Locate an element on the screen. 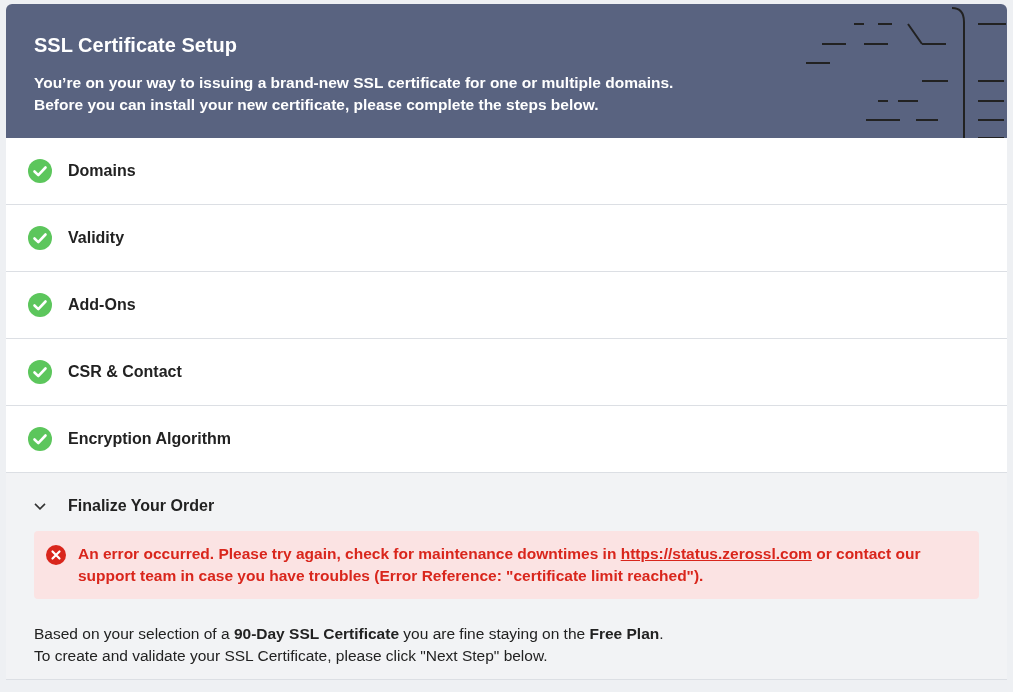 This screenshot has height=692, width=1013. step-label: Validity is located at coordinates (96, 238).